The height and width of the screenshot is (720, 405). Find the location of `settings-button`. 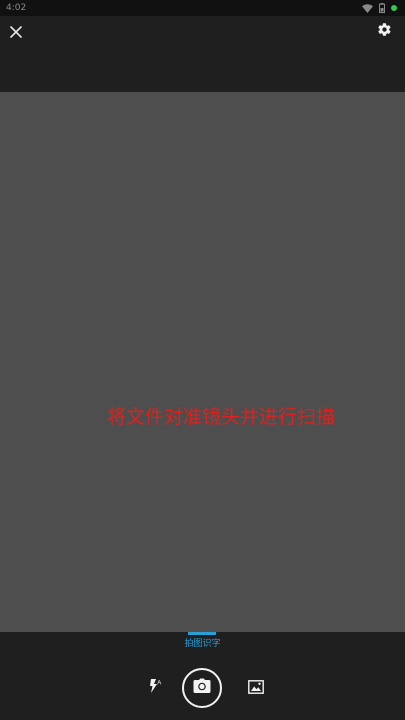

settings-button is located at coordinates (384, 31).